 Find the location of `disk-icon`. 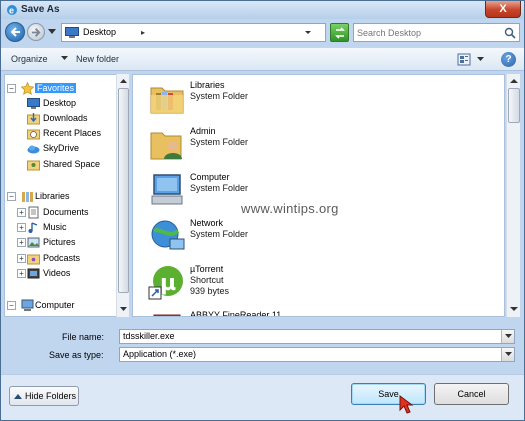

disk-icon is located at coordinates (33, 315).